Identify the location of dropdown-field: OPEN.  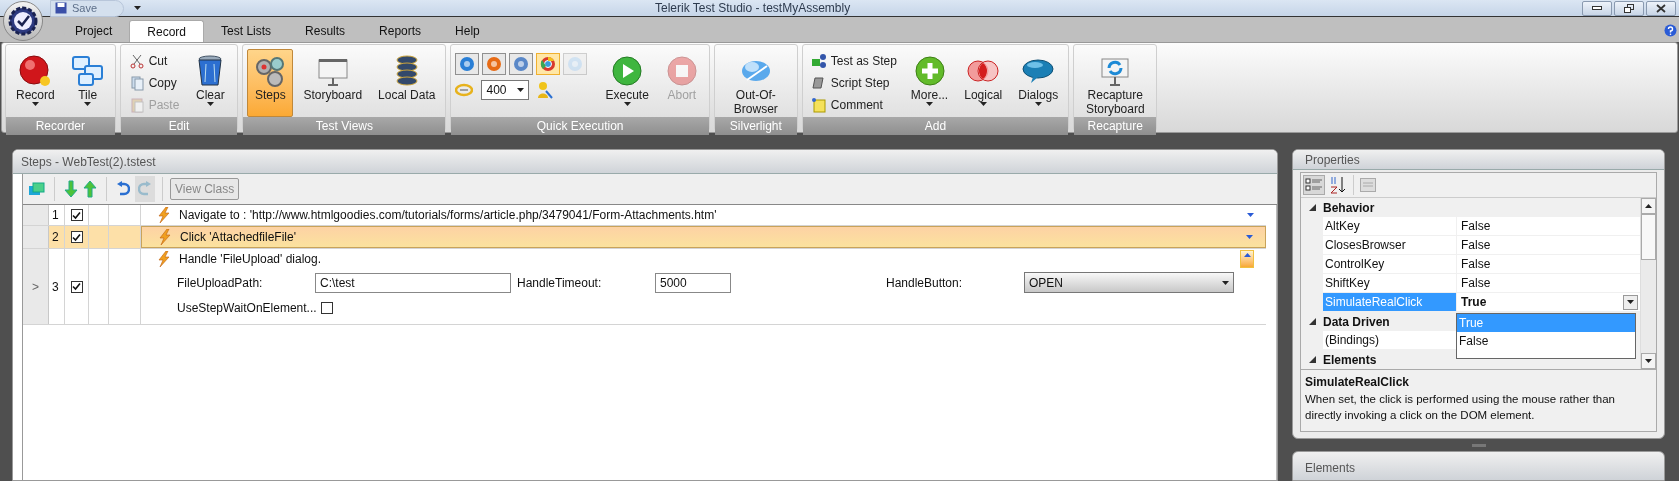
(1129, 282).